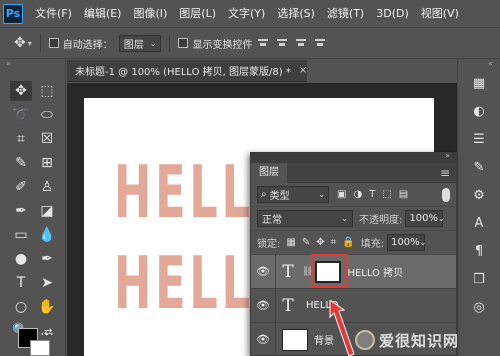  What do you see at coordinates (478, 207) in the screenshot?
I see `panel-dock: « ▦ ◐ ☰ ✎ ⚙ A ¶ ❒ ◎` at bounding box center [478, 207].